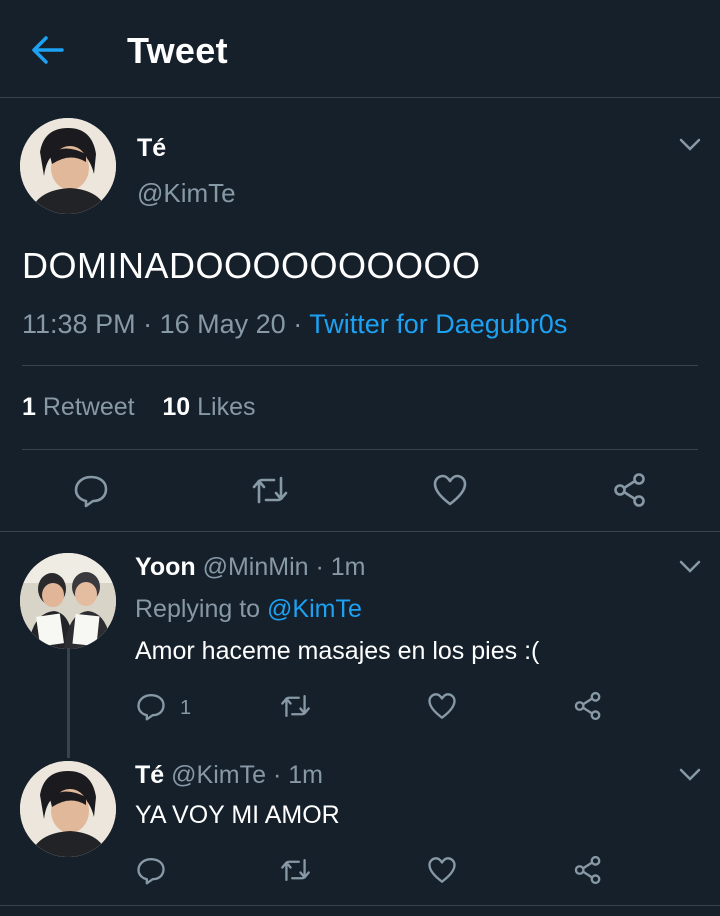 This screenshot has width=720, height=916. What do you see at coordinates (337, 651) in the screenshot?
I see `reply-text: Amor haceme masajes en los pies :(` at bounding box center [337, 651].